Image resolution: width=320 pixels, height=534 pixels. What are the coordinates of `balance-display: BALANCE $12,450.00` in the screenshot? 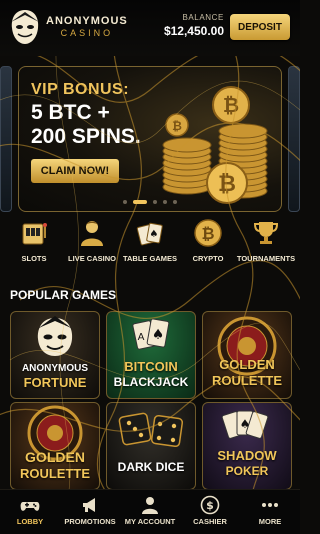 It's located at (194, 25).